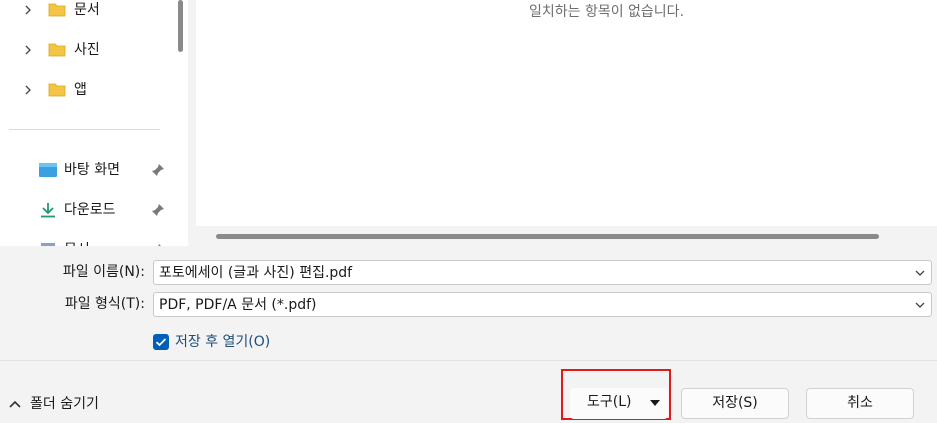 This screenshot has height=423, width=937. Describe the element at coordinates (48, 210) in the screenshot. I see `download-icon` at that location.